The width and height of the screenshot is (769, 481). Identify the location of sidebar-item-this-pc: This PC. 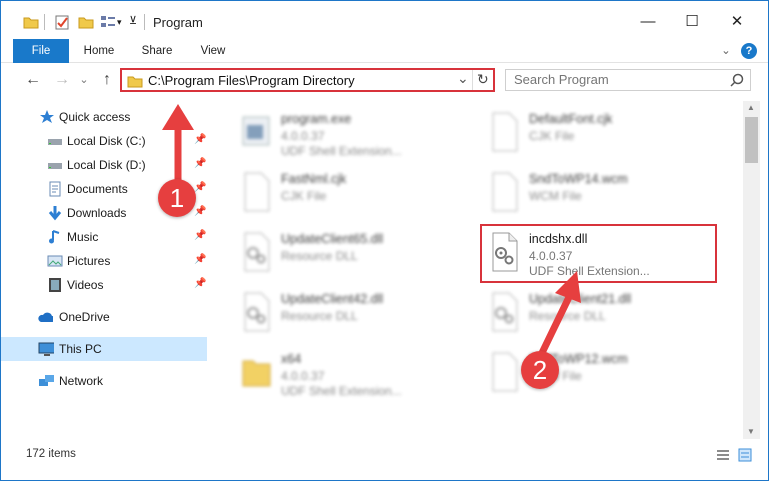
(104, 349).